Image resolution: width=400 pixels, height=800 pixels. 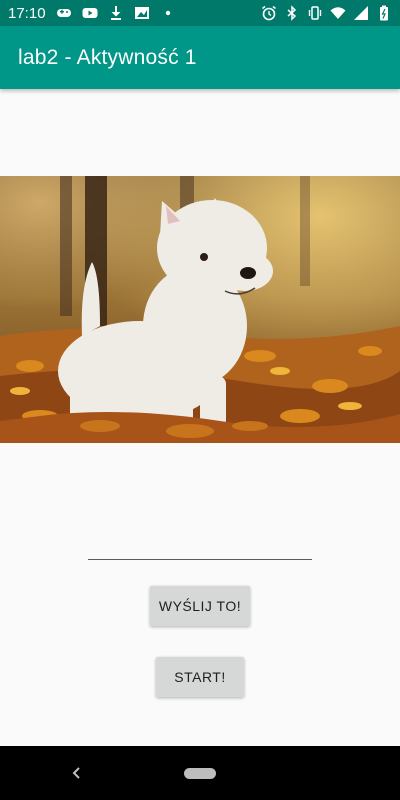 What do you see at coordinates (27, 13) in the screenshot?
I see `status-time: 17:10` at bounding box center [27, 13].